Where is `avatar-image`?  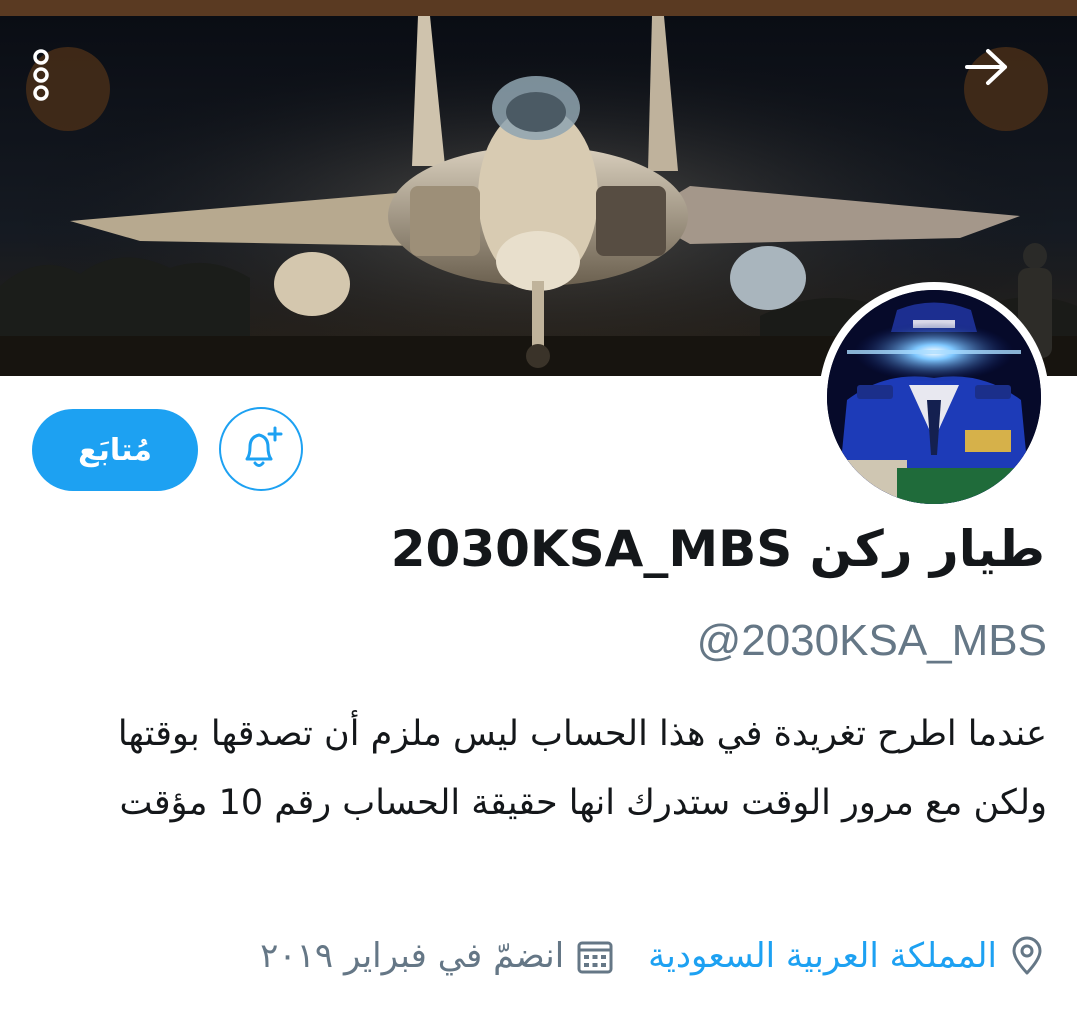
avatar-image is located at coordinates (934, 397).